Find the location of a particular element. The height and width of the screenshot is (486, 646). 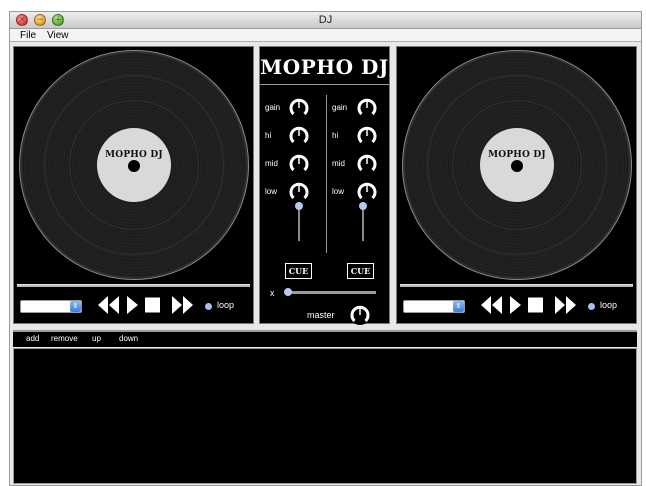

channel-fader-right is located at coordinates (363, 206).